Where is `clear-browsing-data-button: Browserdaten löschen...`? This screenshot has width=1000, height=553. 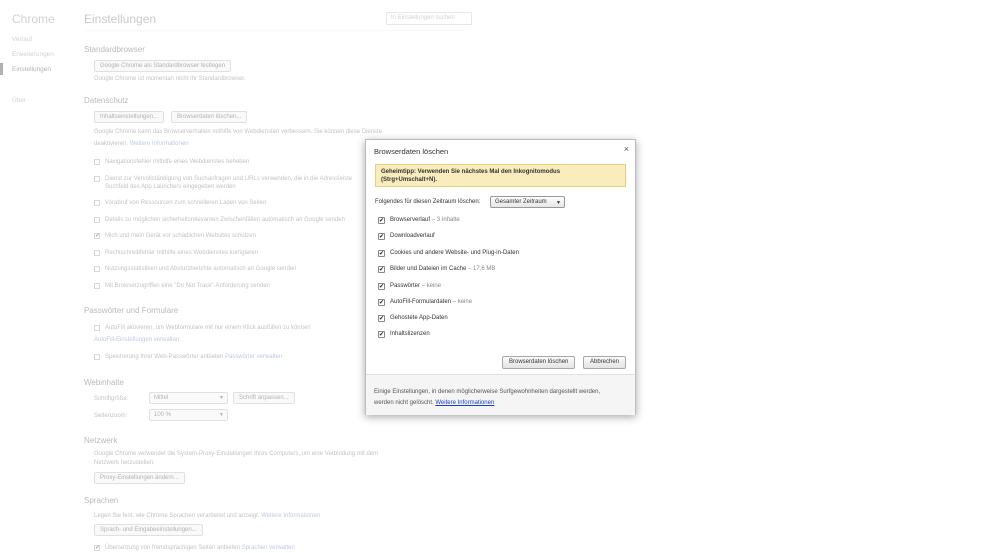
clear-browsing-data-button: Browserdaten löschen... is located at coordinates (209, 117).